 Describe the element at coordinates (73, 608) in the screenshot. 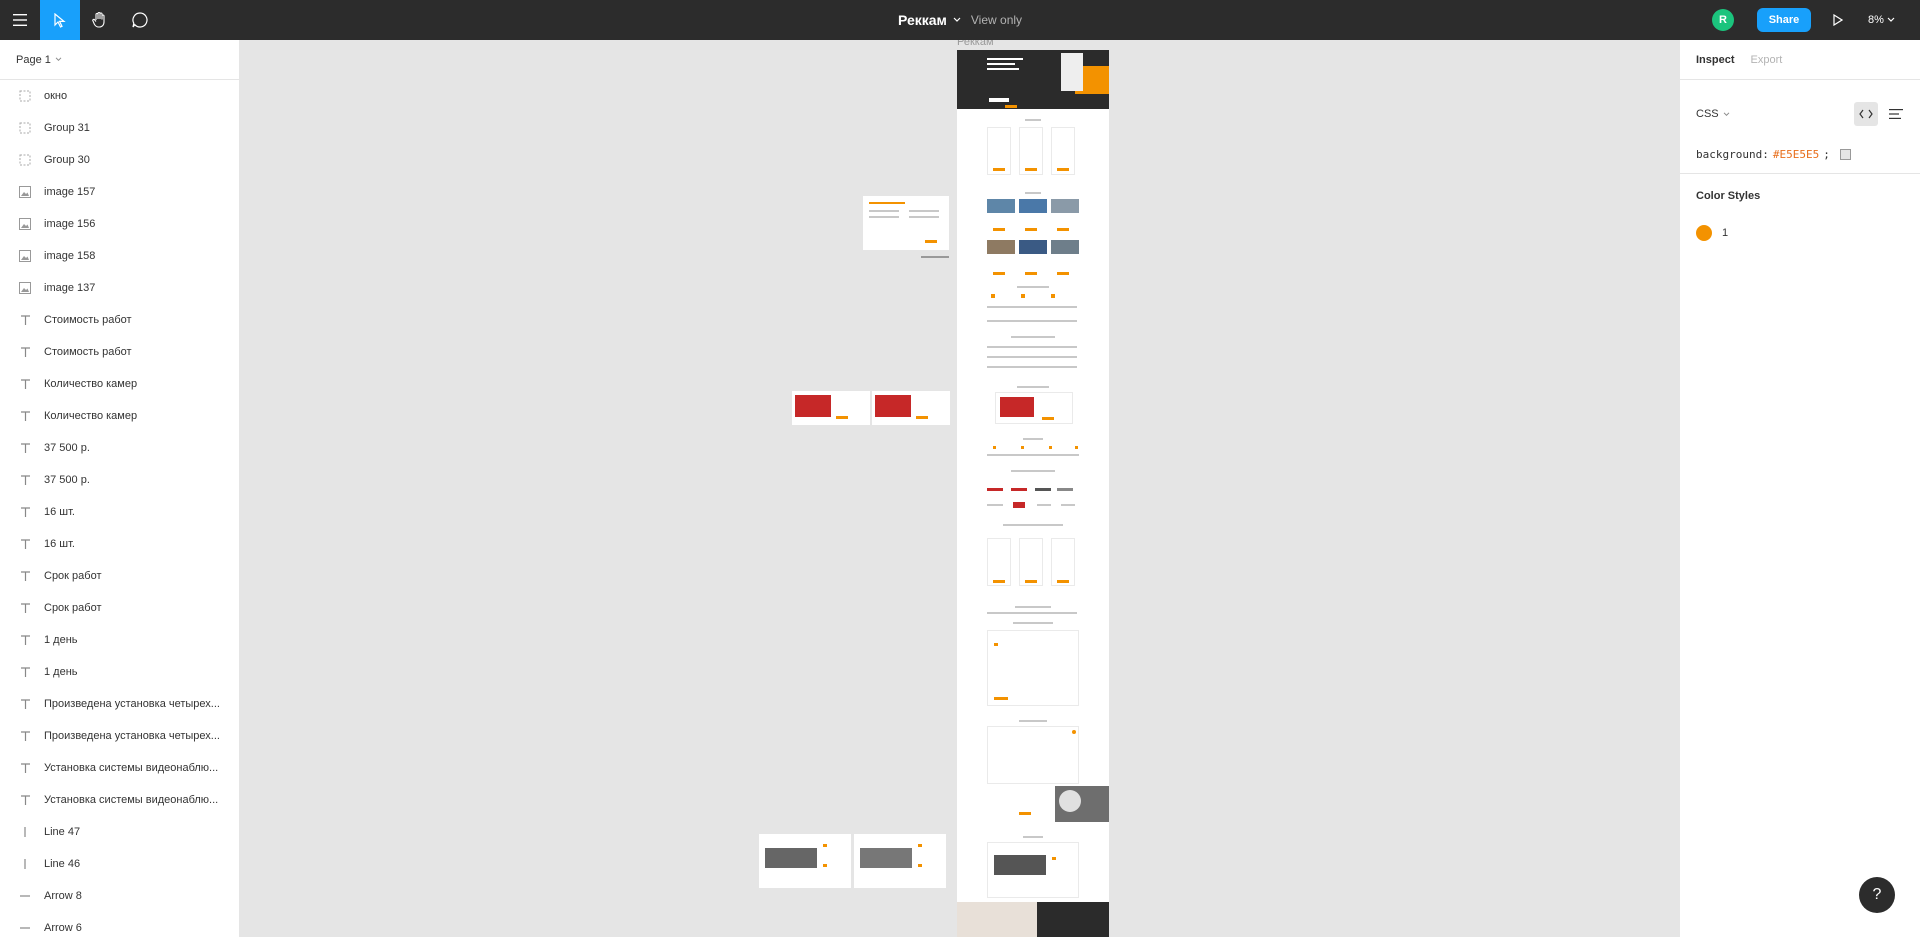

I see `layer-label: Срок работ` at that location.